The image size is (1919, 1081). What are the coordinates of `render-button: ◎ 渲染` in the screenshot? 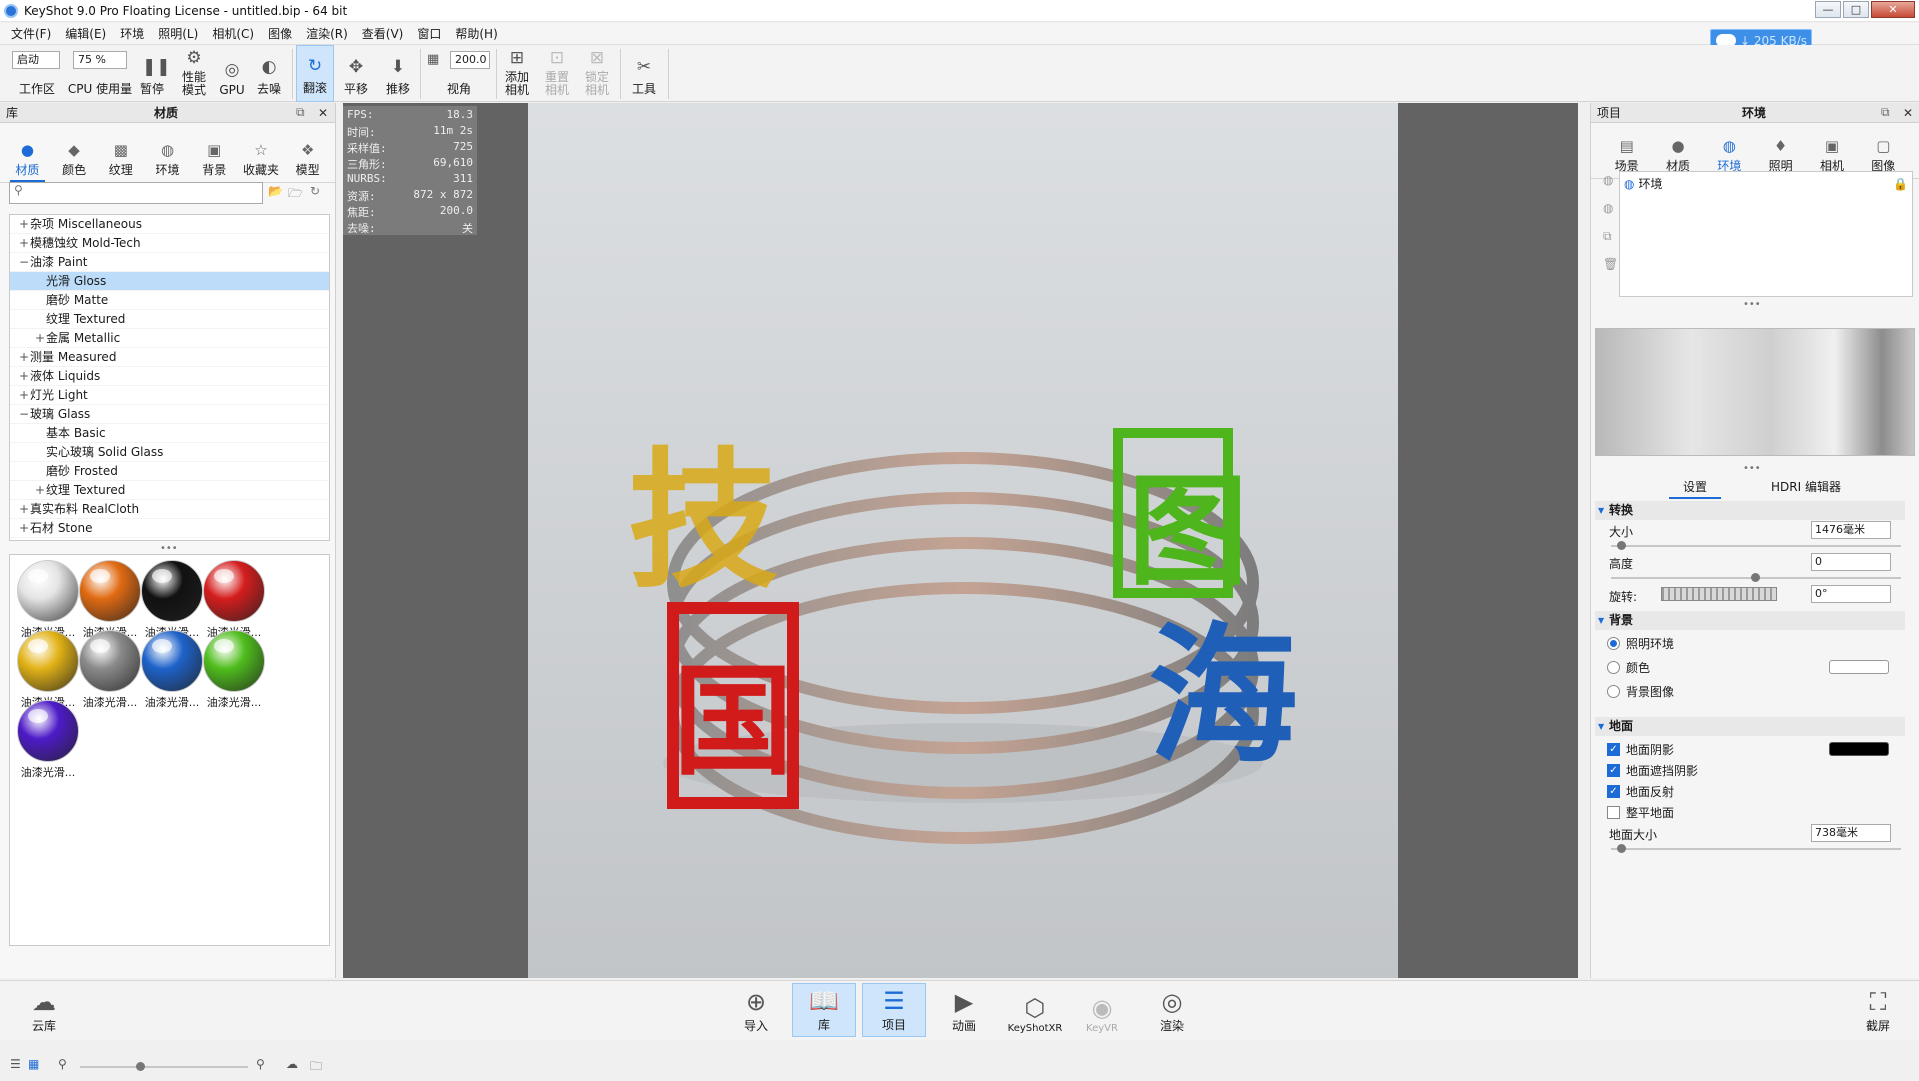 It's located at (1172, 1010).